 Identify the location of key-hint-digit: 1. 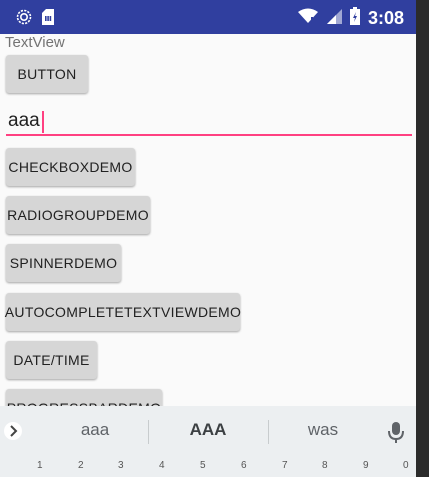
(40, 465).